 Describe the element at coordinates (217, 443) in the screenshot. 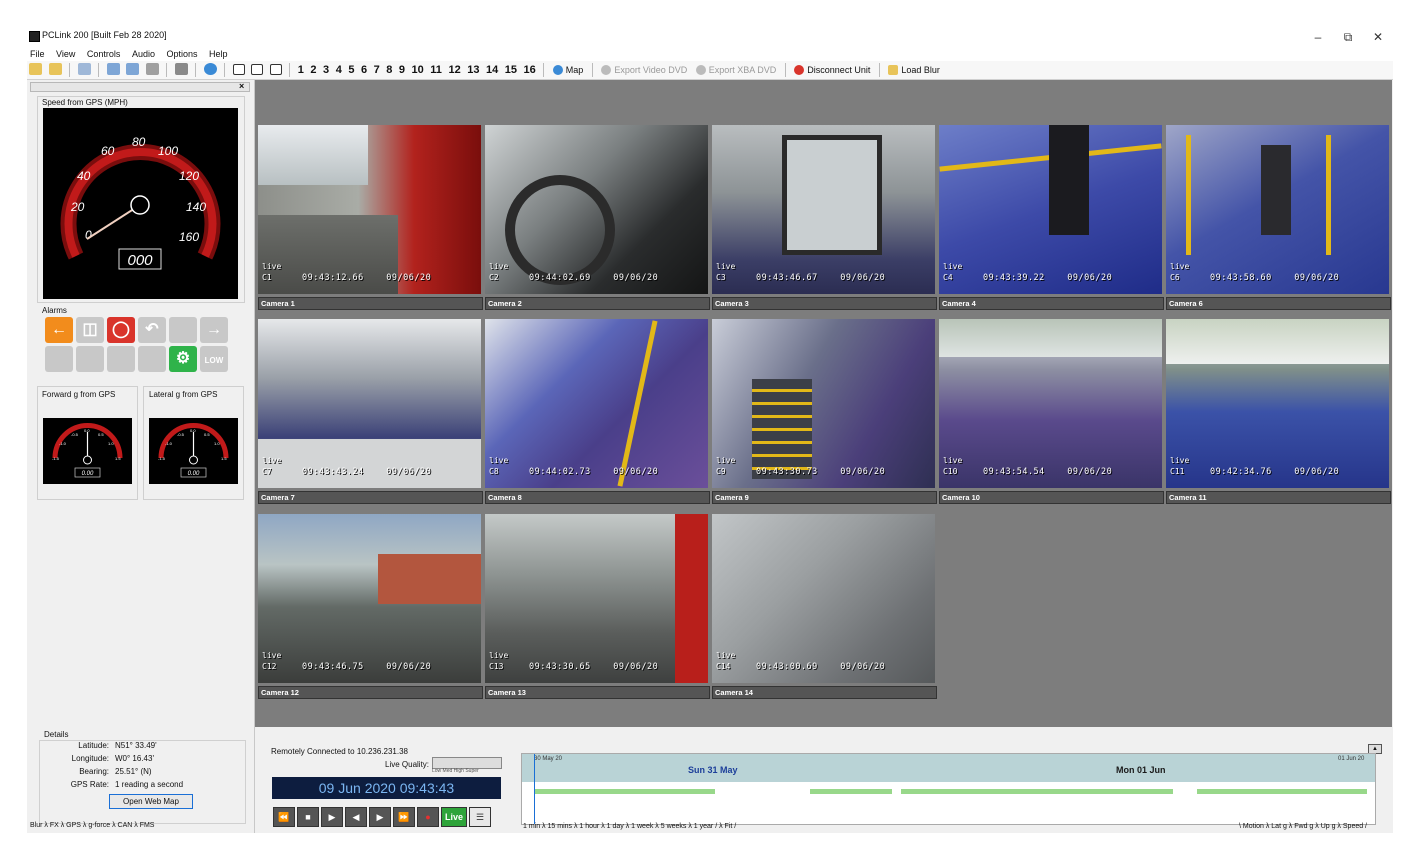

I see `g-tick-1-0: 1.0` at that location.